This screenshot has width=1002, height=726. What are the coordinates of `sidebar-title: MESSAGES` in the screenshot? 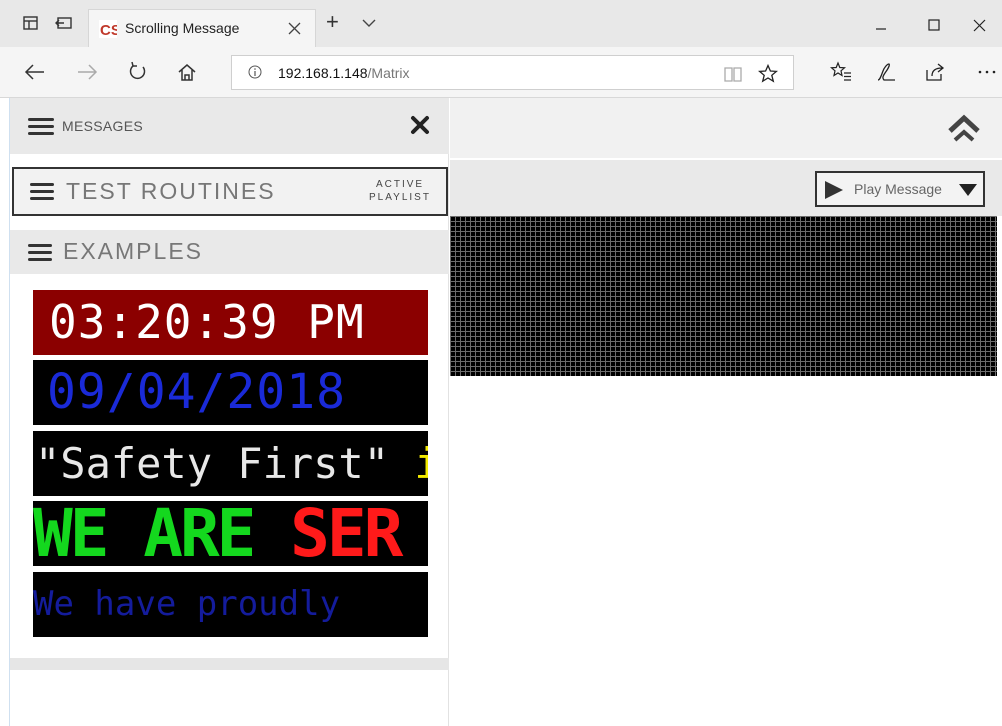 It's located at (102, 126).